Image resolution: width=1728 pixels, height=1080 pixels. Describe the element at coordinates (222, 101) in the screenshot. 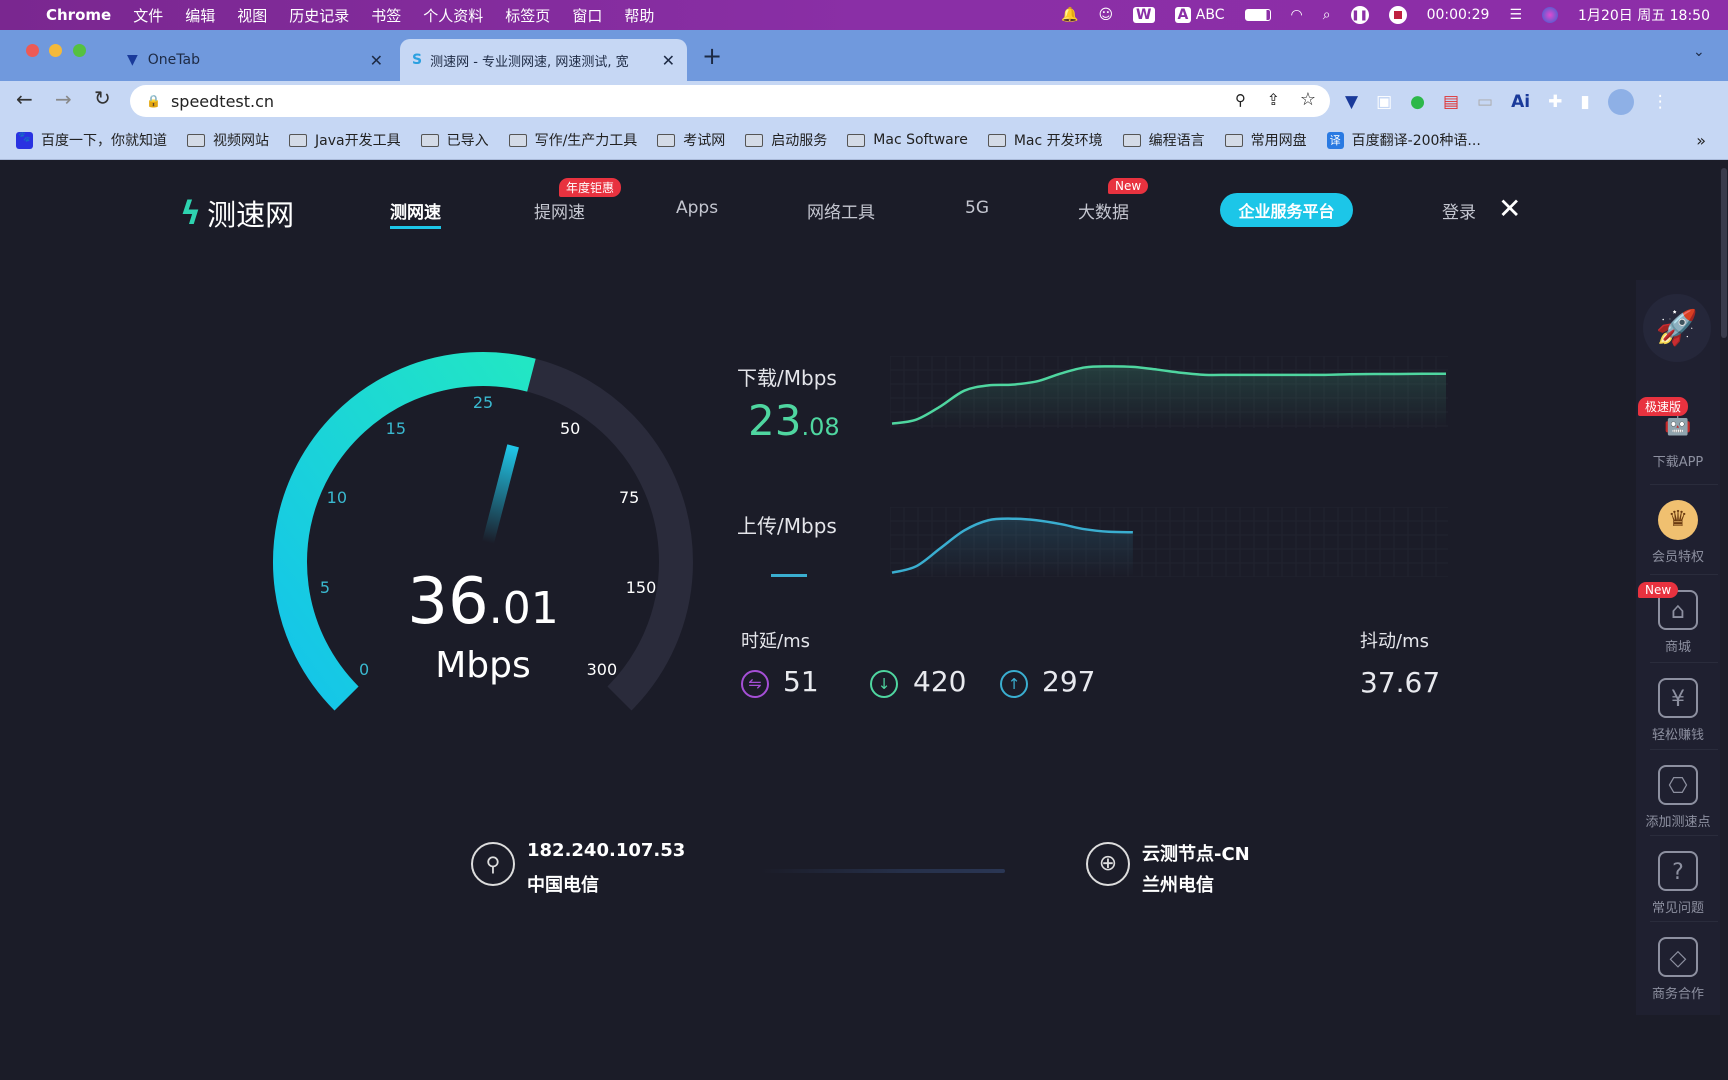

I see `address-url: speedtest.cn` at that location.